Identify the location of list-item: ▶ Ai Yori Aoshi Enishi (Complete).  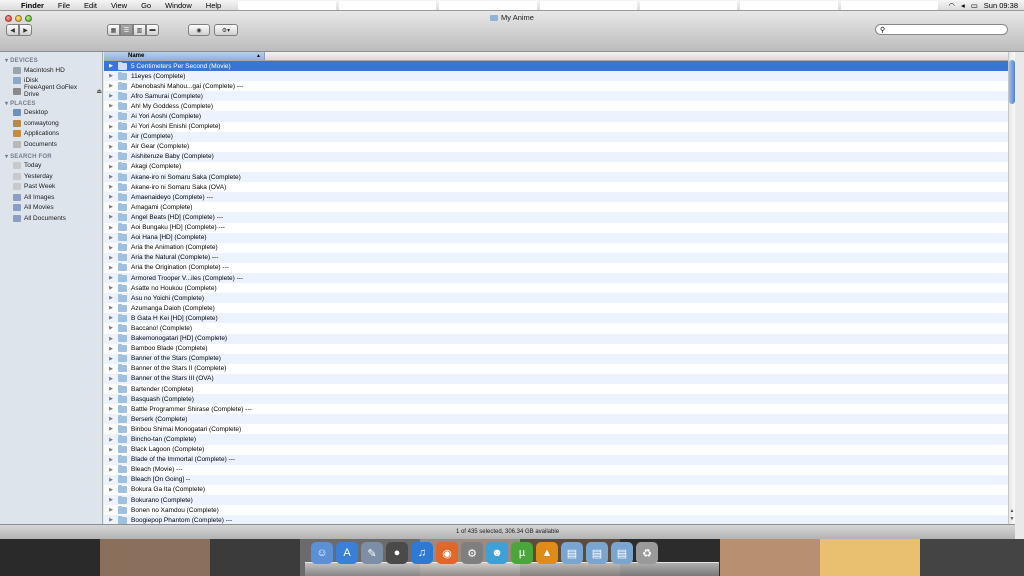
(556, 127).